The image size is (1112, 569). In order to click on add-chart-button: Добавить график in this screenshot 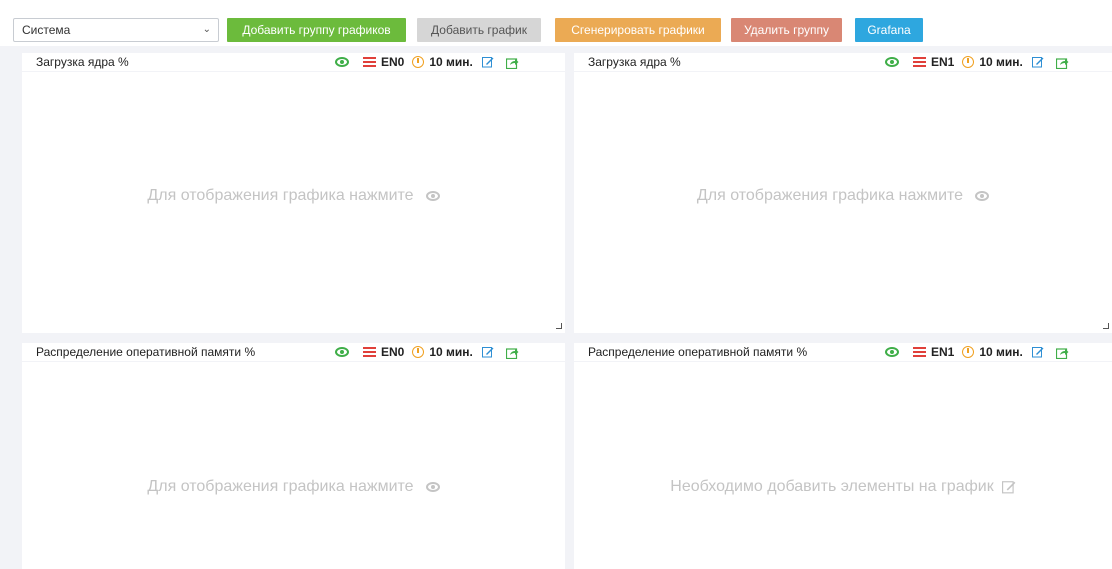, I will do `click(479, 30)`.